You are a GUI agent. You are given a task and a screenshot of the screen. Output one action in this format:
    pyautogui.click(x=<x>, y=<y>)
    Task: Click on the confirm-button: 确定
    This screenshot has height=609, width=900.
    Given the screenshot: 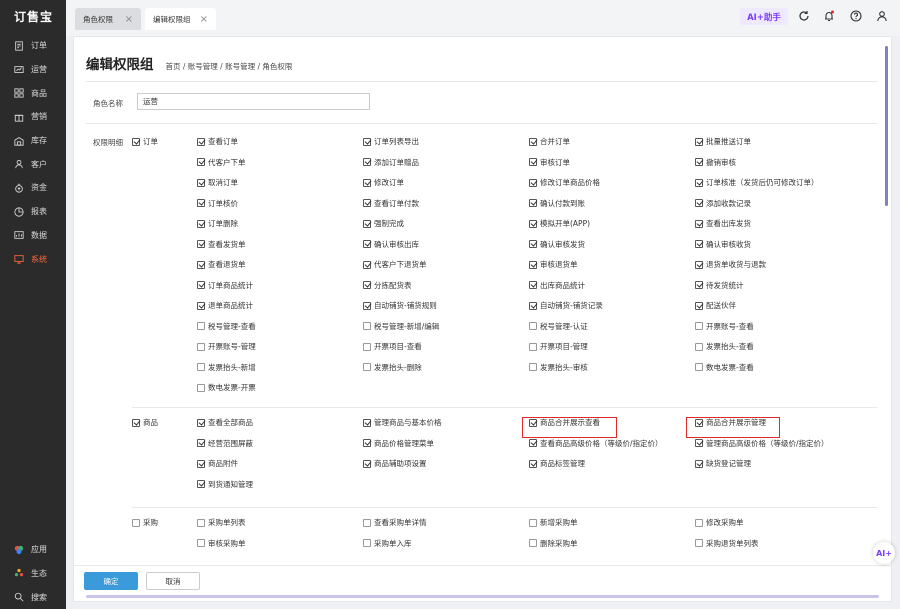 What is the action you would take?
    pyautogui.click(x=111, y=581)
    